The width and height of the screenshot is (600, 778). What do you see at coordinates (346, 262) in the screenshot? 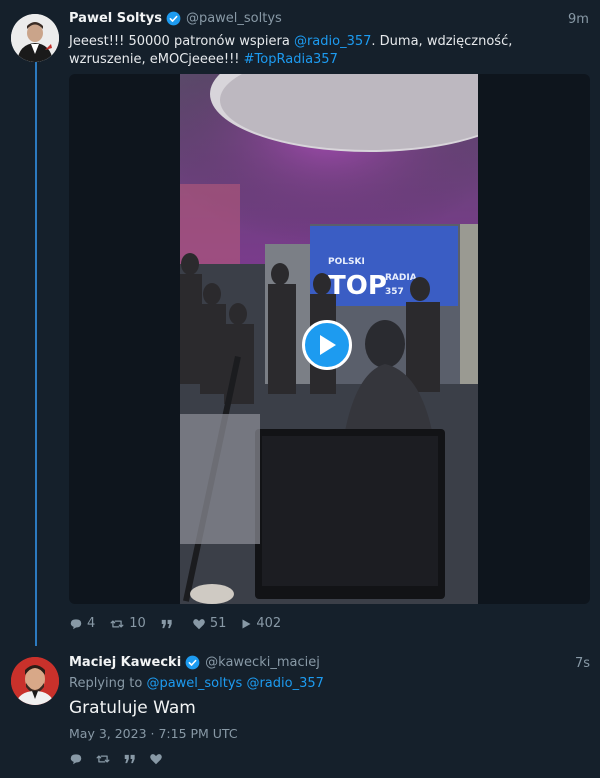
I see `video-sign-line1: POLSKI` at bounding box center [346, 262].